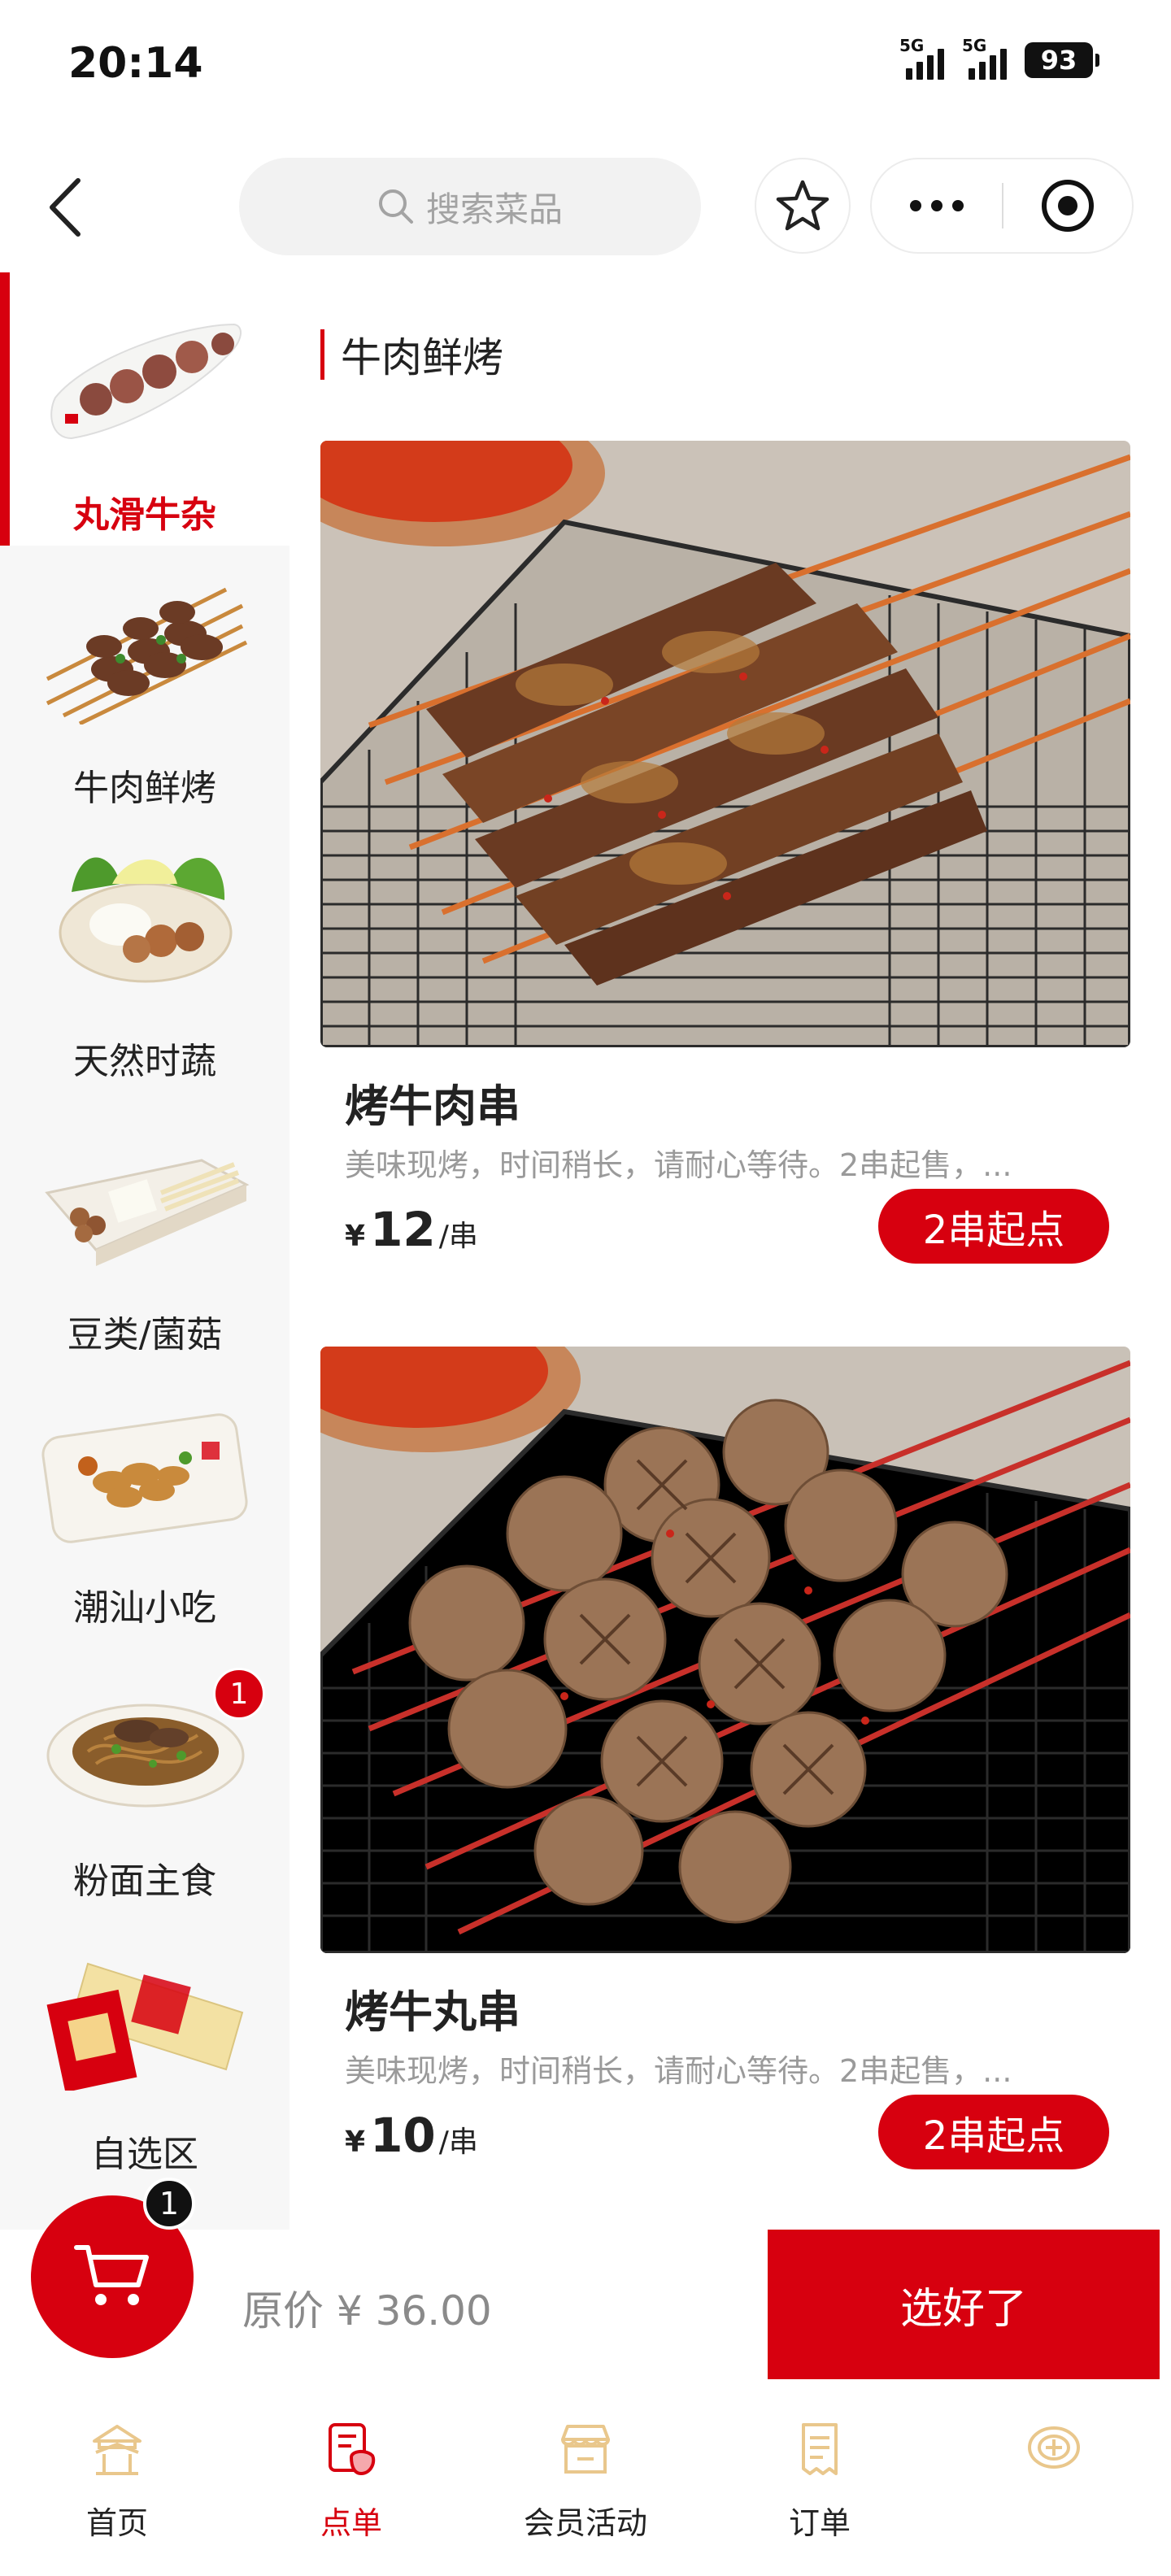  I want to click on tab-brand, so click(1054, 2482).